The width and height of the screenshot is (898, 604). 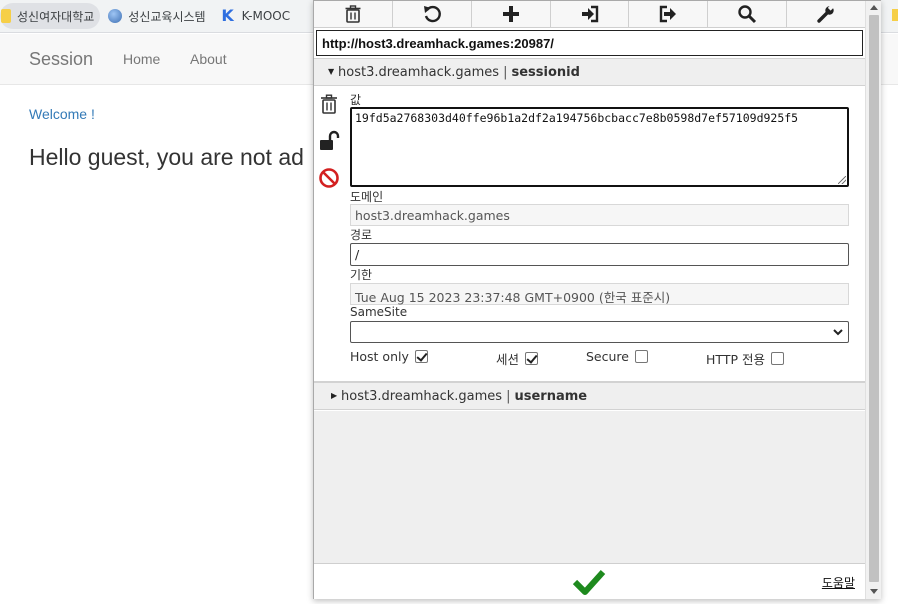 What do you see at coordinates (62, 114) in the screenshot?
I see `welcome-text: Welcome !` at bounding box center [62, 114].